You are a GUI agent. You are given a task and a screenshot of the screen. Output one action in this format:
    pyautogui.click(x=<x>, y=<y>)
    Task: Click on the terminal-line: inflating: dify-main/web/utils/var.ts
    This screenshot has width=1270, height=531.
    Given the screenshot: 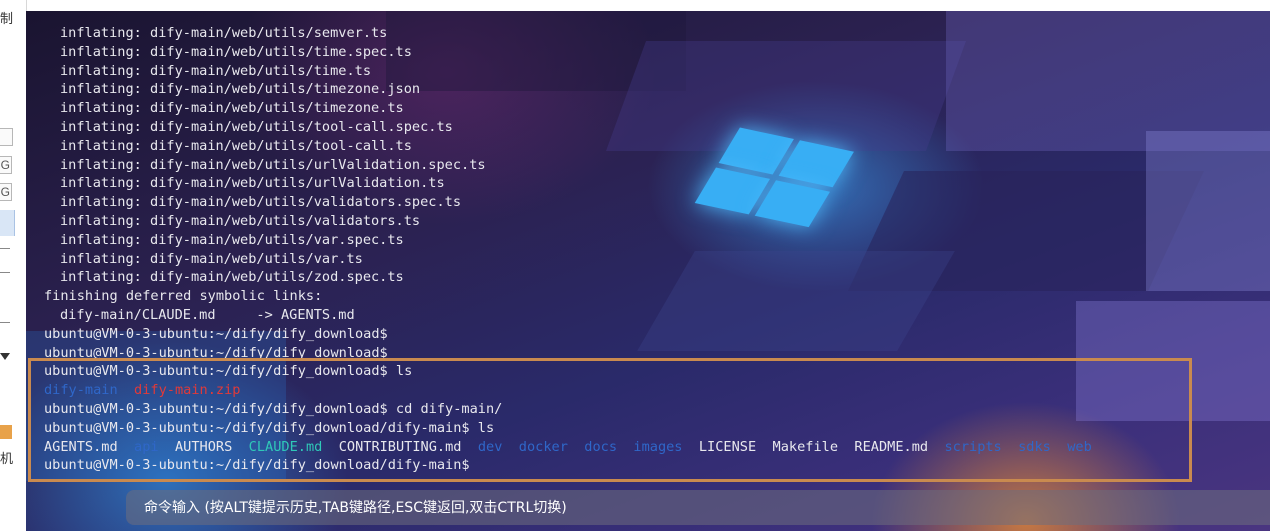 What is the action you would take?
    pyautogui.click(x=649, y=259)
    